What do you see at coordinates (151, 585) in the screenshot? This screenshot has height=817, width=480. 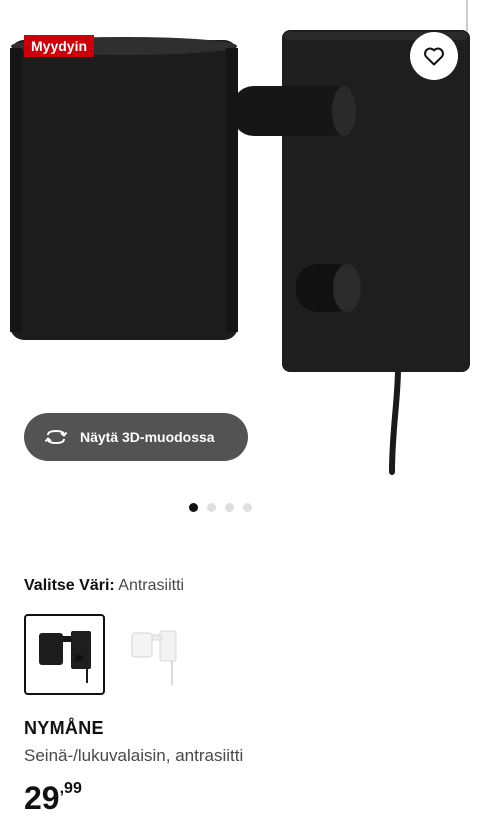 I see `color-value: Antrasiitti` at bounding box center [151, 585].